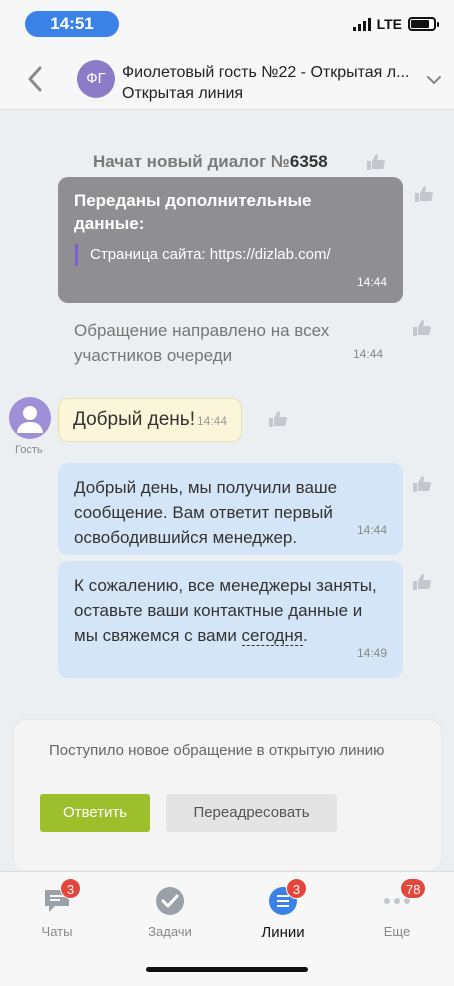 The width and height of the screenshot is (454, 986). What do you see at coordinates (212, 421) in the screenshot?
I see `guest-message-time: 14:44` at bounding box center [212, 421].